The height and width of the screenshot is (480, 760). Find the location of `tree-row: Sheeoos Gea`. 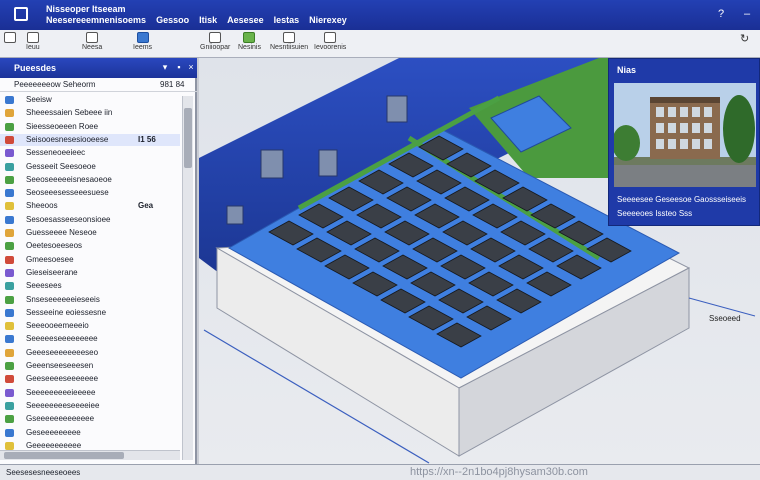

tree-row: Sheeoos Gea is located at coordinates (90, 206).